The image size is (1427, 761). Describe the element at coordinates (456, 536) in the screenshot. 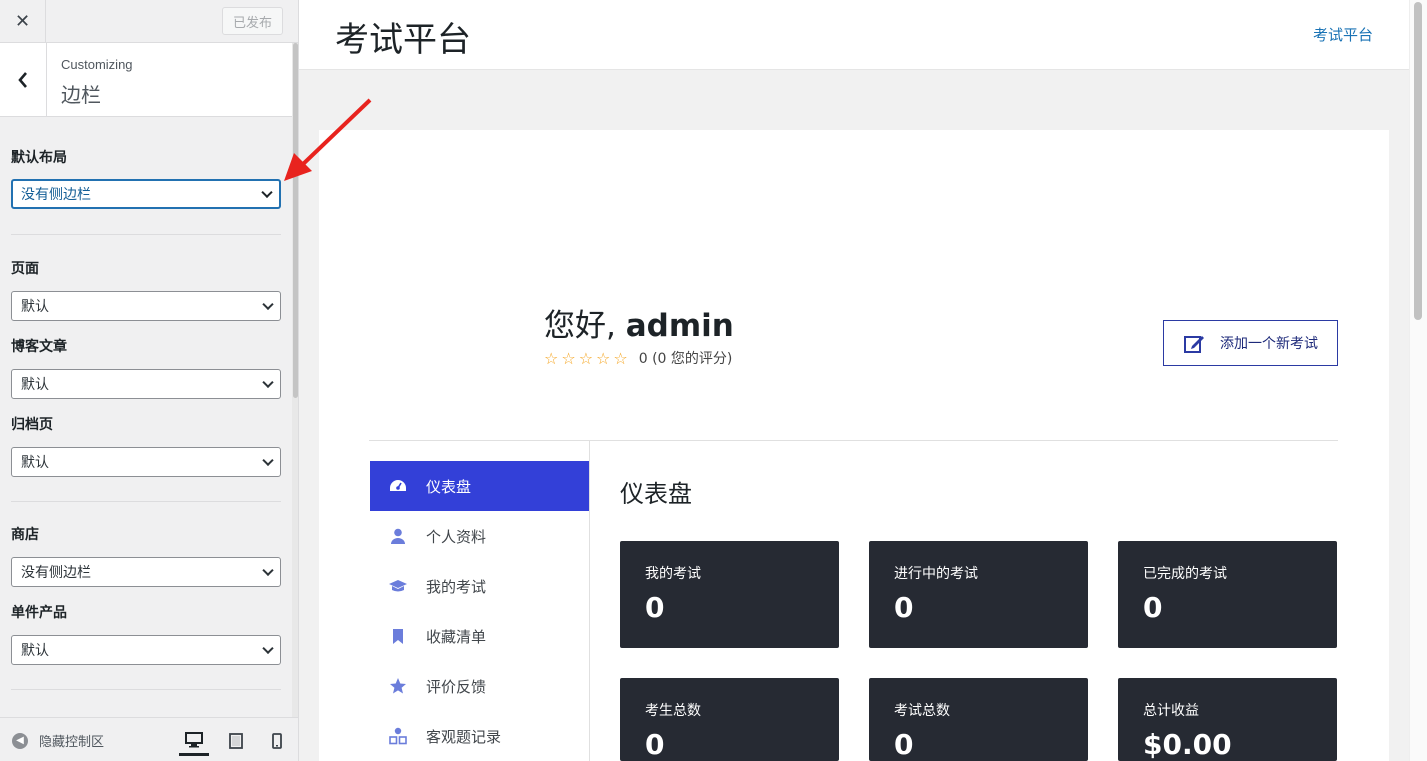

I see `menu-label: 个人资料` at that location.